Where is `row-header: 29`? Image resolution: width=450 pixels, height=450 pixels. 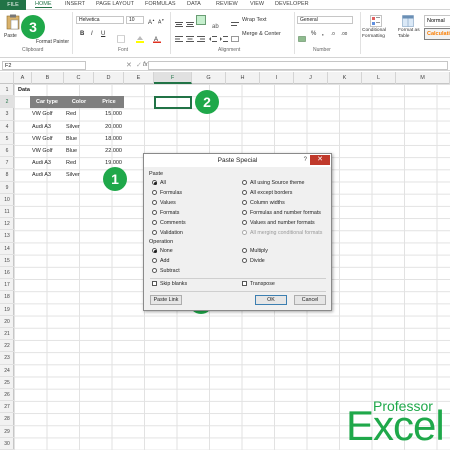 row-header: 29 is located at coordinates (7, 432).